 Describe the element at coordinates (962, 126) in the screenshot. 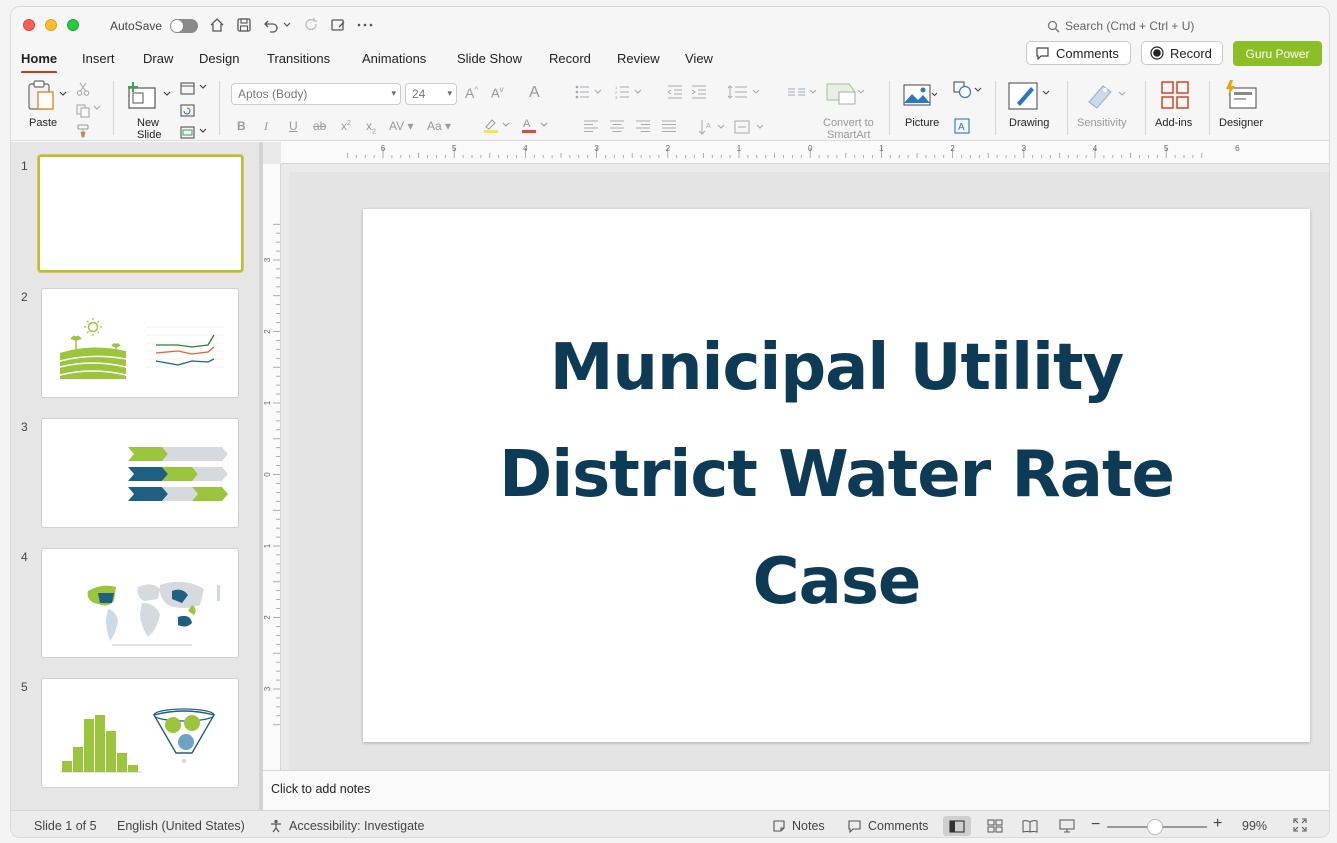

I see `text-box-icon: A` at that location.